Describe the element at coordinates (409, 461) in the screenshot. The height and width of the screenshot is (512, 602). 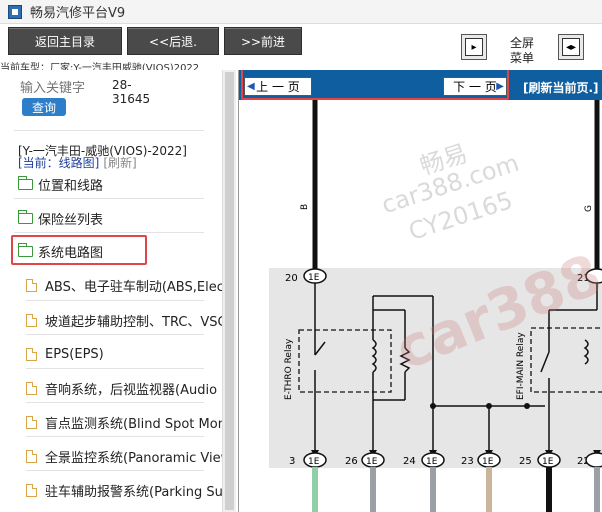
I see `pin-number: 24` at that location.